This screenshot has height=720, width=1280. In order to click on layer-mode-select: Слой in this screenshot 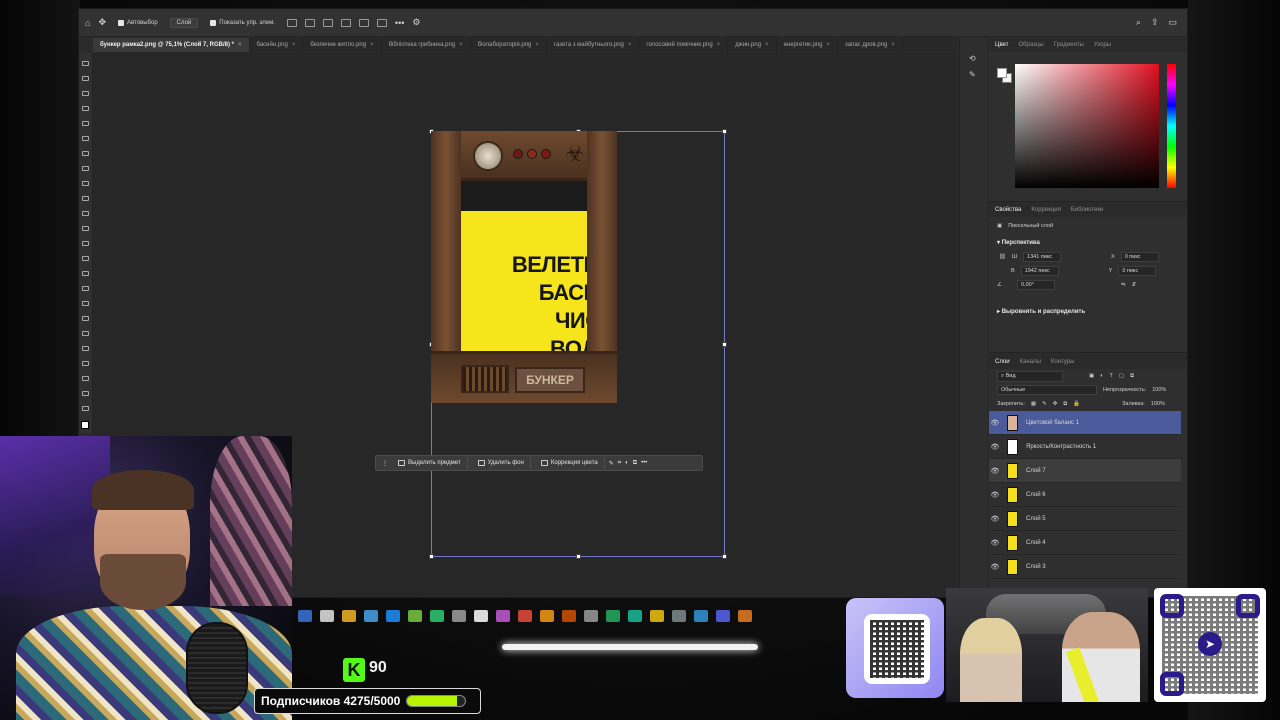, I will do `click(184, 22)`.